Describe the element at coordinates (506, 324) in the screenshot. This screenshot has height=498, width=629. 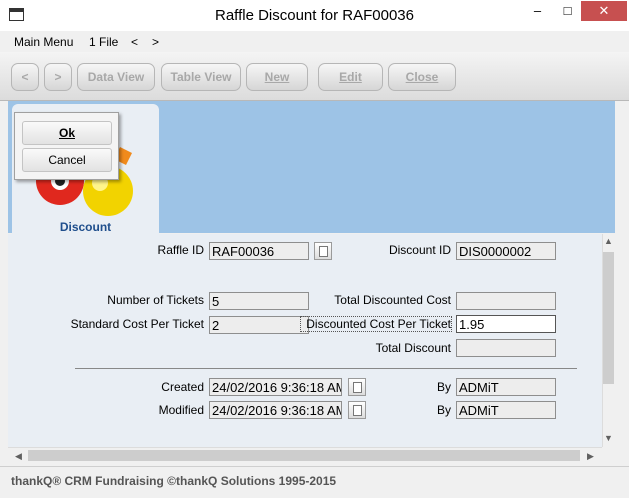
I see `discounted-cost-field: 1.95` at that location.